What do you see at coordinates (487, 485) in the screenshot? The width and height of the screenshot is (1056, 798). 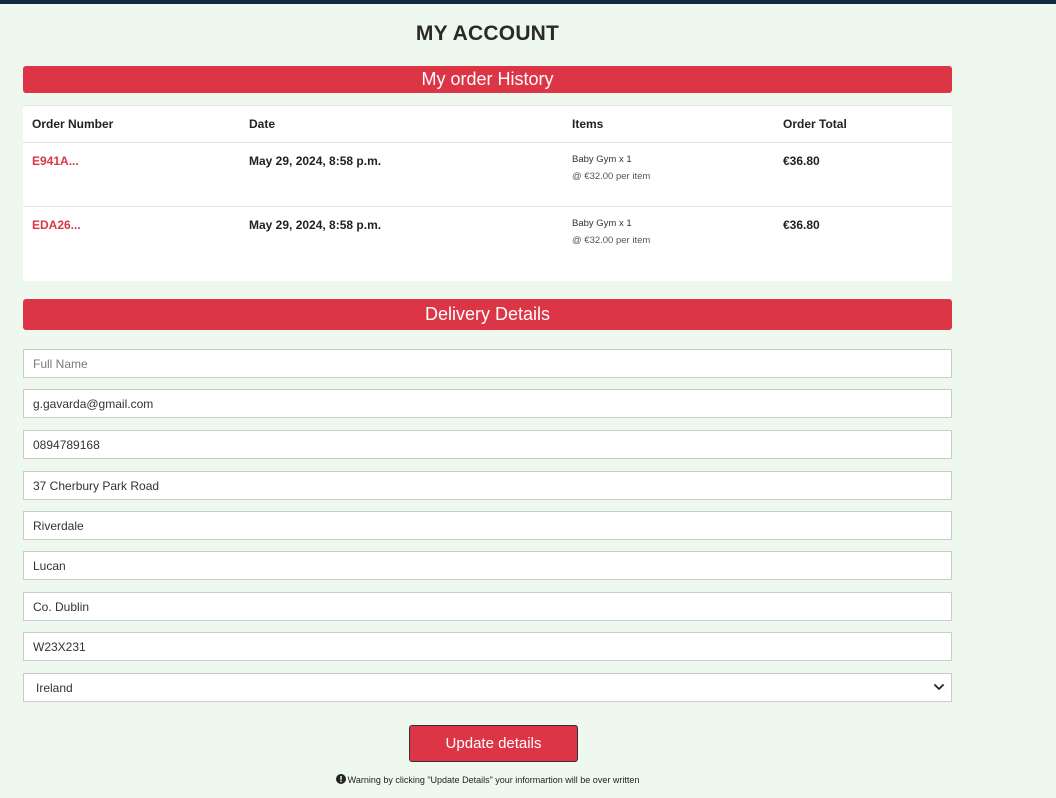 I see `street-address-1-input` at bounding box center [487, 485].